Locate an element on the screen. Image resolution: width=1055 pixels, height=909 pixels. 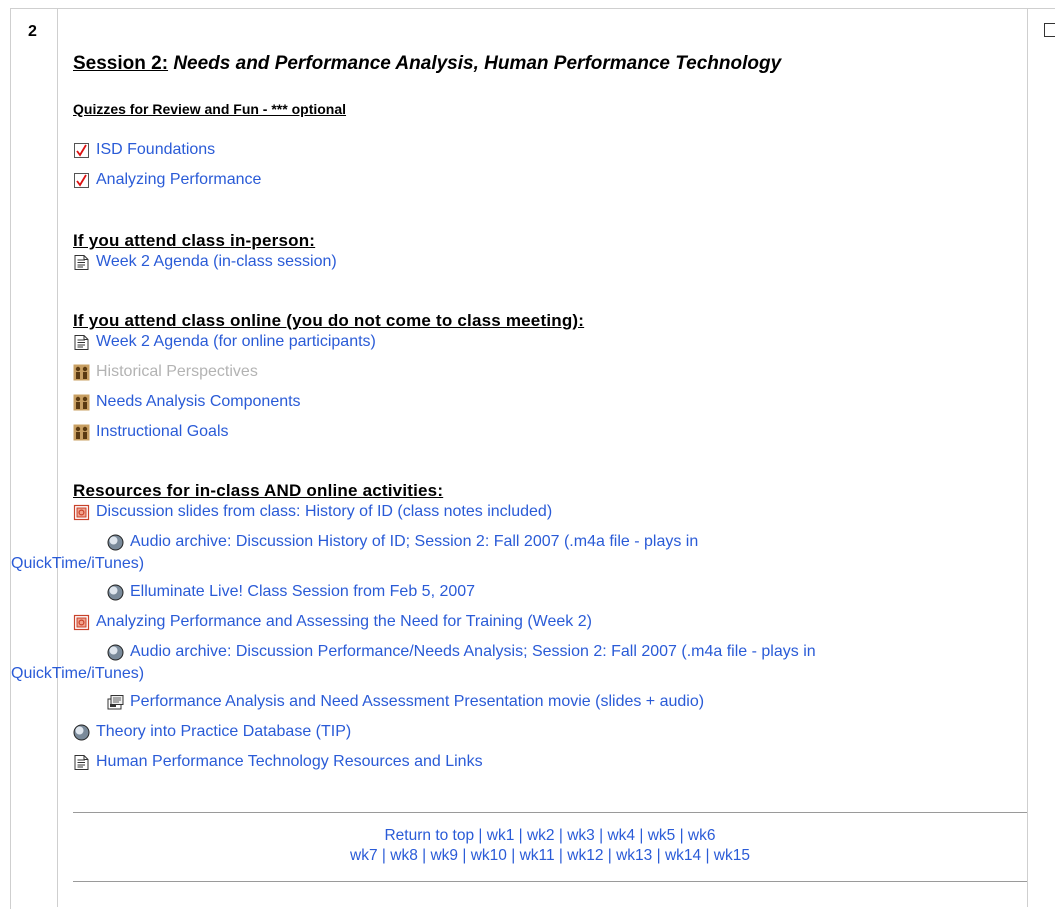
quiz-analyzing-performance-label: Analyzing Performance is located at coordinates (178, 180).